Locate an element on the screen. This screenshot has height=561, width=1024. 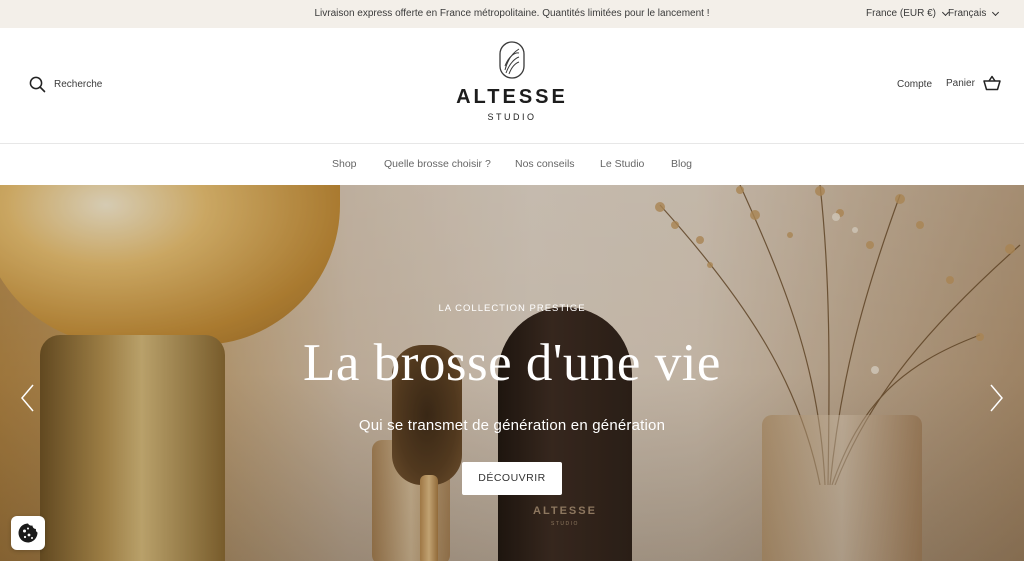
language-selector: Français is located at coordinates (974, 14).